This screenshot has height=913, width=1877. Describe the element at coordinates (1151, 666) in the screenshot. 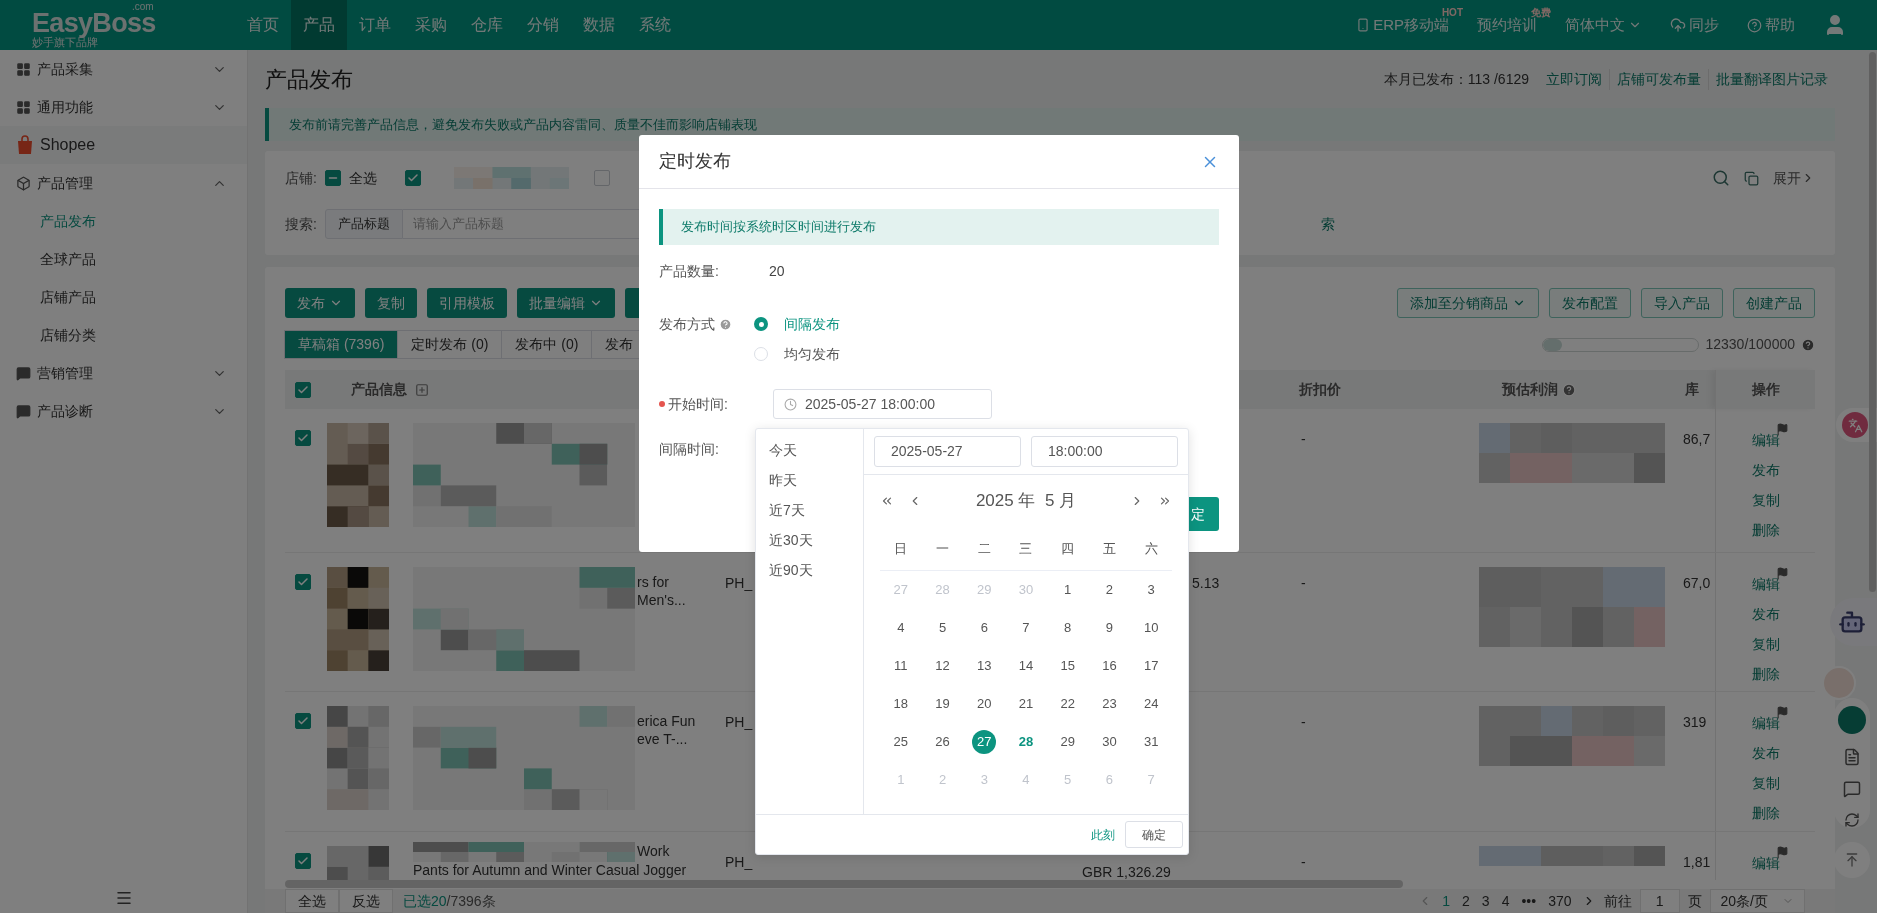

I see `calendar-day: 17` at that location.